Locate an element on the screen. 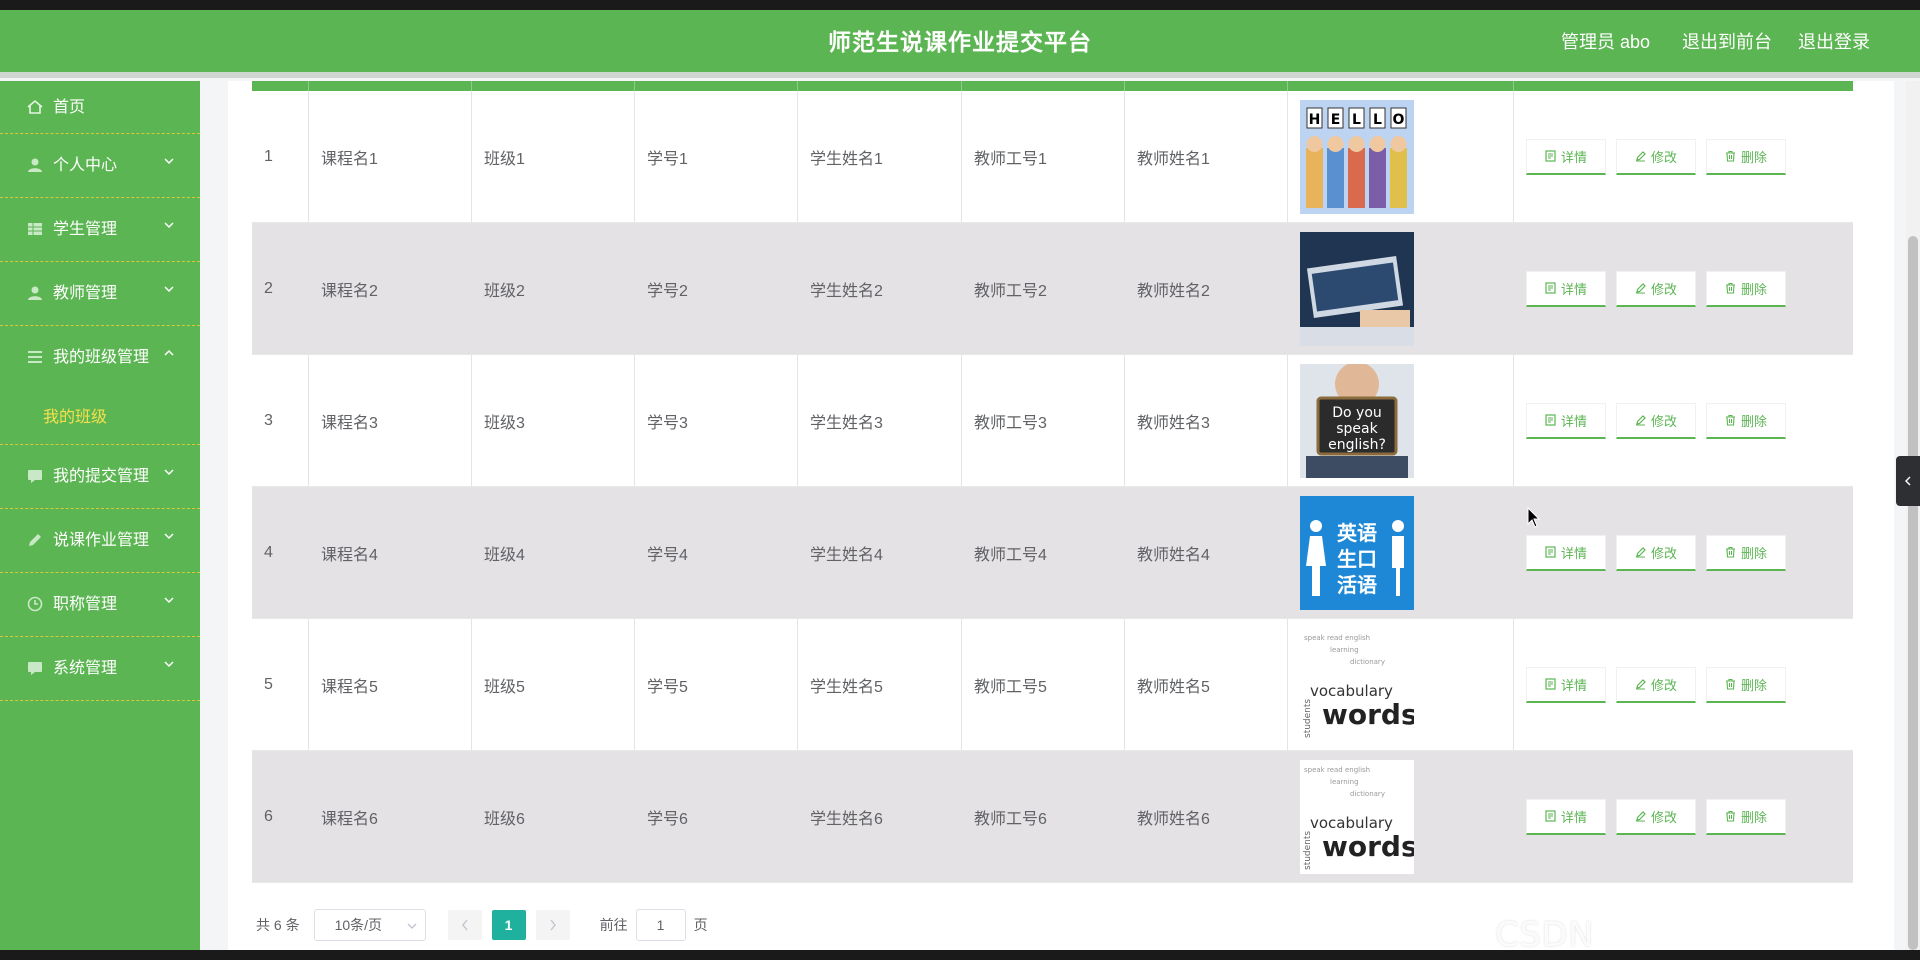 The width and height of the screenshot is (1920, 960). scrollbar-thumb is located at coordinates (1913, 593).